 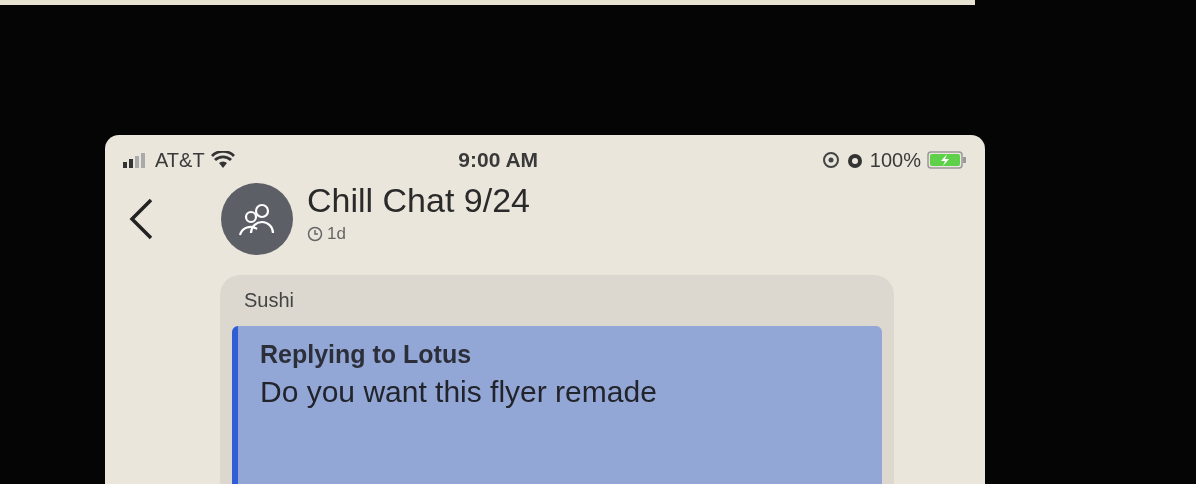 What do you see at coordinates (269, 300) in the screenshot?
I see `sender-name: Sushi` at bounding box center [269, 300].